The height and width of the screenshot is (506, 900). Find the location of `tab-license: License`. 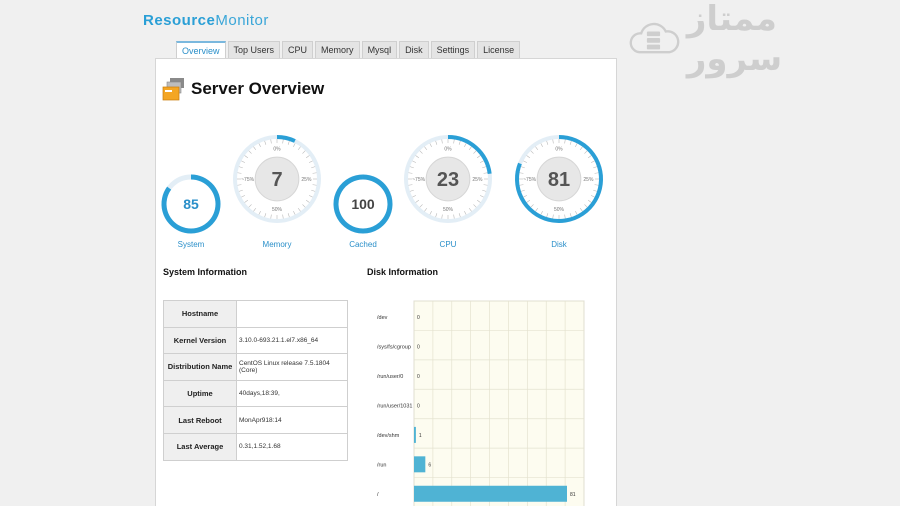

tab-license: License is located at coordinates (499, 49).